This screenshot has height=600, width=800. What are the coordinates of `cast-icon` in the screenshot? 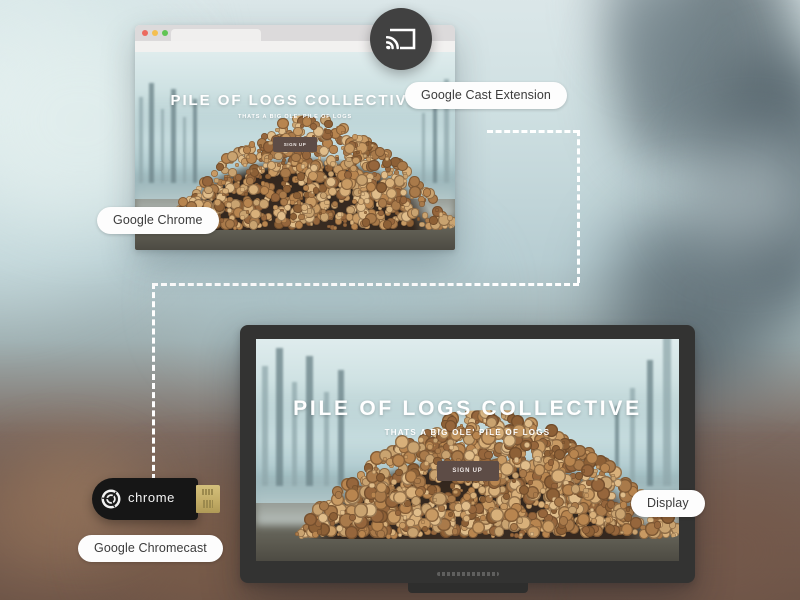 It's located at (401, 39).